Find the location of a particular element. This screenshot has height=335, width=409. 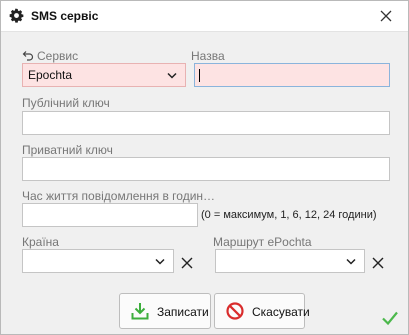

service-label: Сервис is located at coordinates (58, 56).